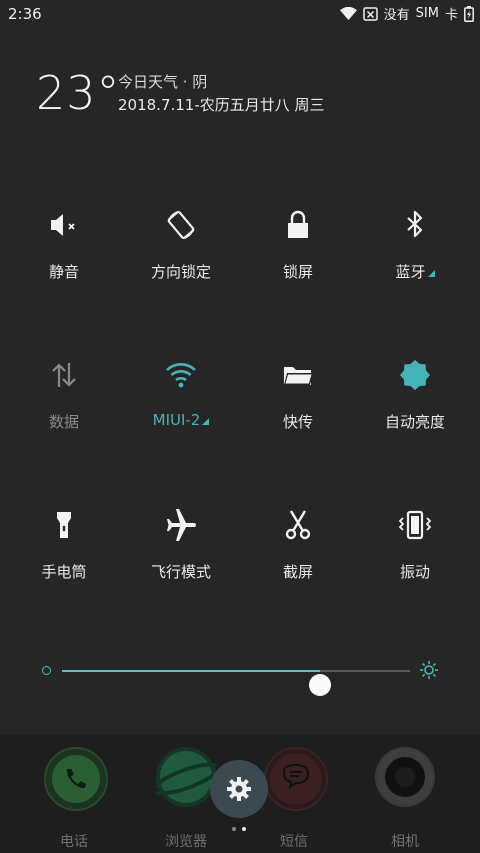 The image size is (480, 853). I want to click on status-time: 2:36, so click(25, 14).